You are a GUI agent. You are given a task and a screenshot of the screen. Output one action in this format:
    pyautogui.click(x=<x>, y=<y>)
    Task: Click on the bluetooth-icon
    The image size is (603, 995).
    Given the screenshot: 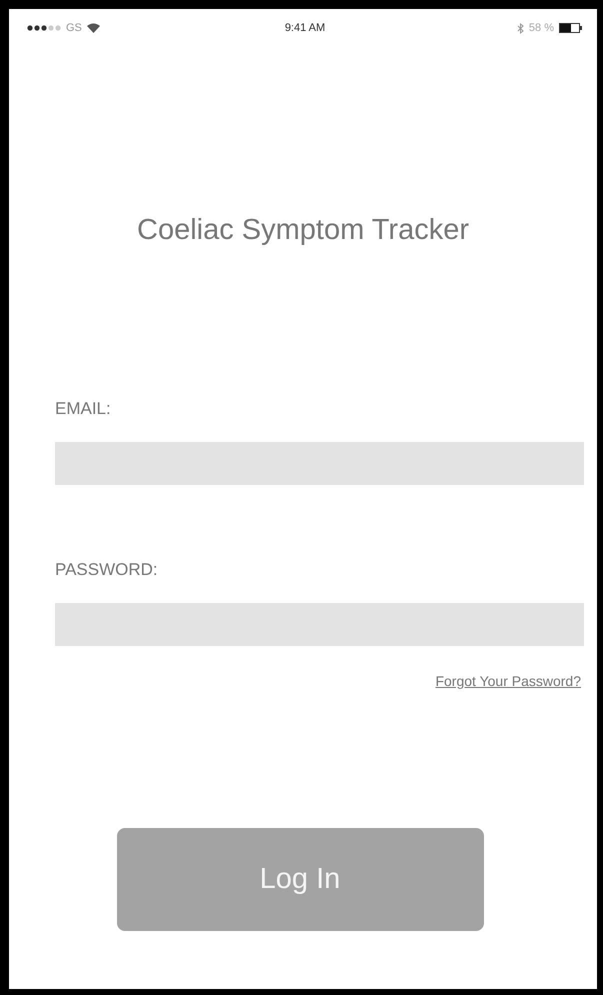 What is the action you would take?
    pyautogui.click(x=520, y=28)
    